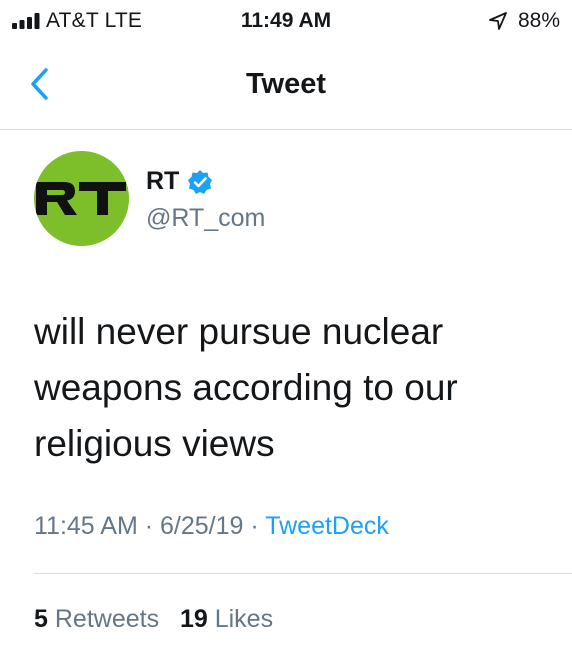 This screenshot has width=572, height=659. Describe the element at coordinates (498, 21) in the screenshot. I see `location-arrow-icon` at that location.